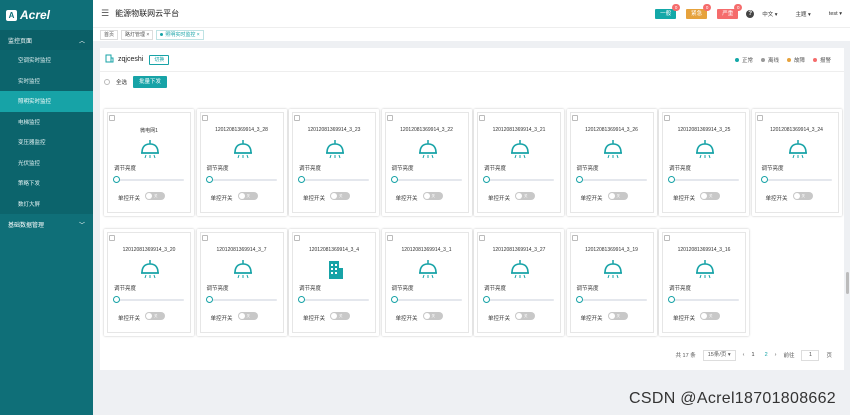 The image size is (850, 415). I want to click on sidebar-item: 照明实时监控, so click(46, 101).